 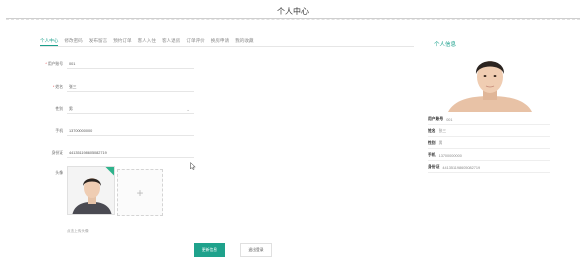 I want to click on plus-icon: +, so click(x=140, y=192).